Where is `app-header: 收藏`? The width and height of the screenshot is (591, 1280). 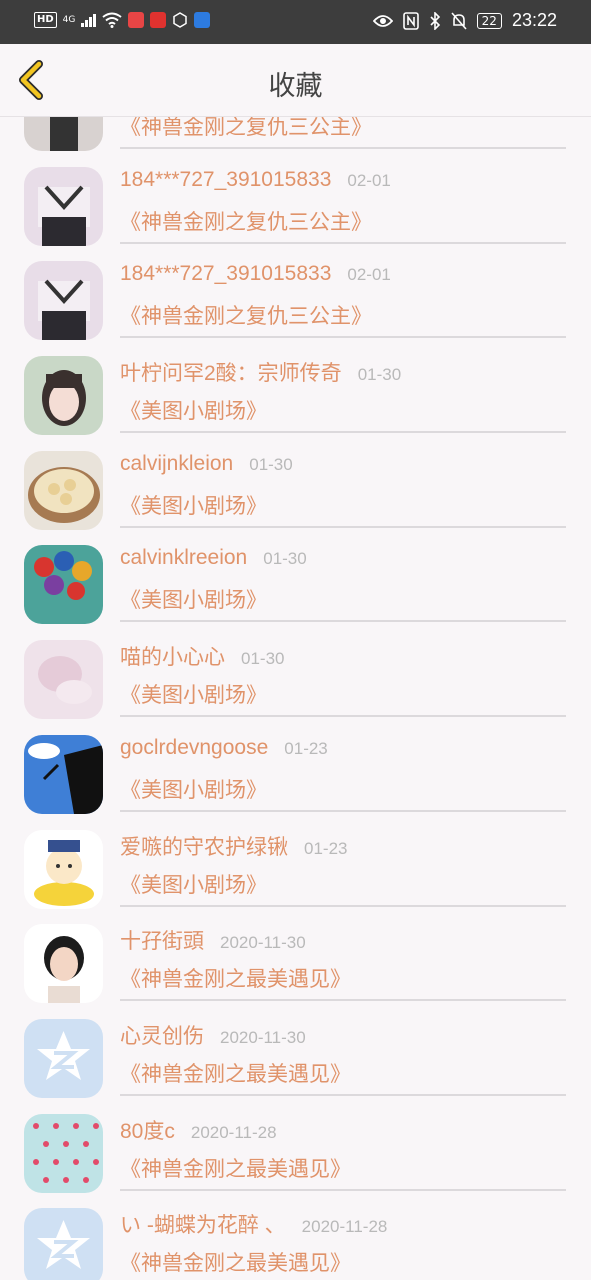
app-header: 收藏 is located at coordinates (295, 80).